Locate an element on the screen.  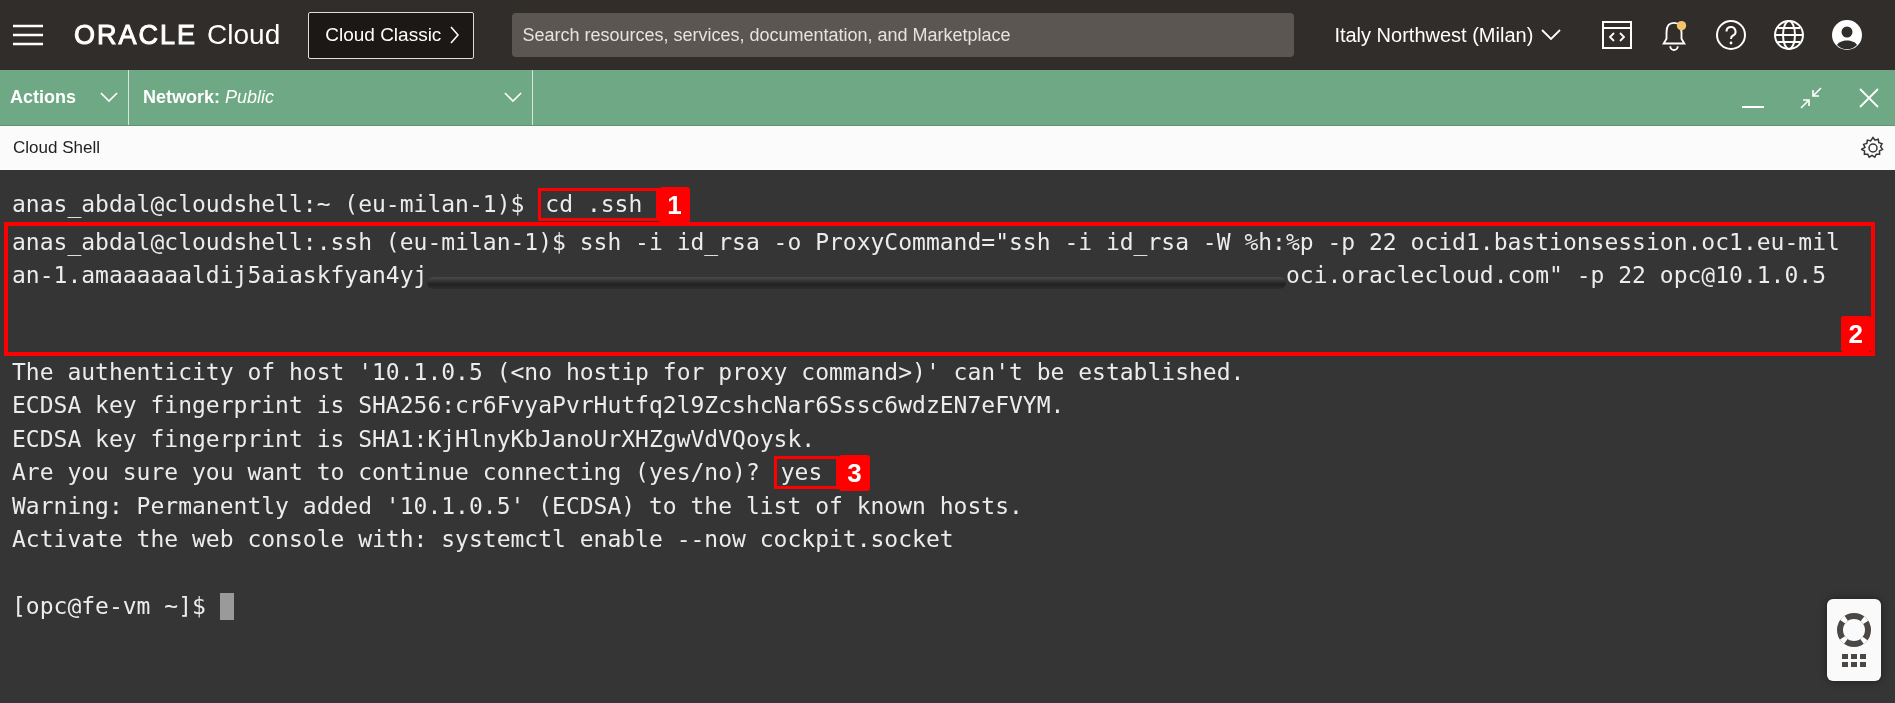
chevron-right-icon is located at coordinates (454, 35).